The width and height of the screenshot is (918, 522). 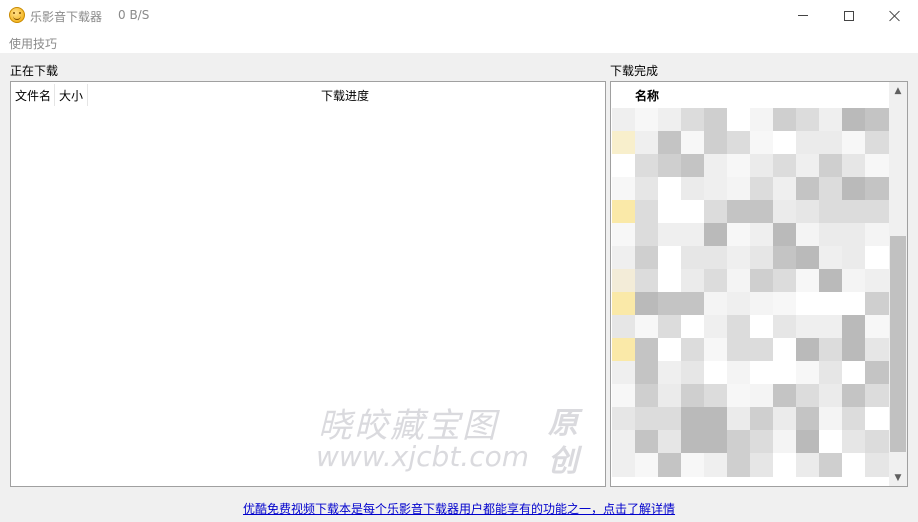 I want to click on minimize-icon, so click(x=803, y=15).